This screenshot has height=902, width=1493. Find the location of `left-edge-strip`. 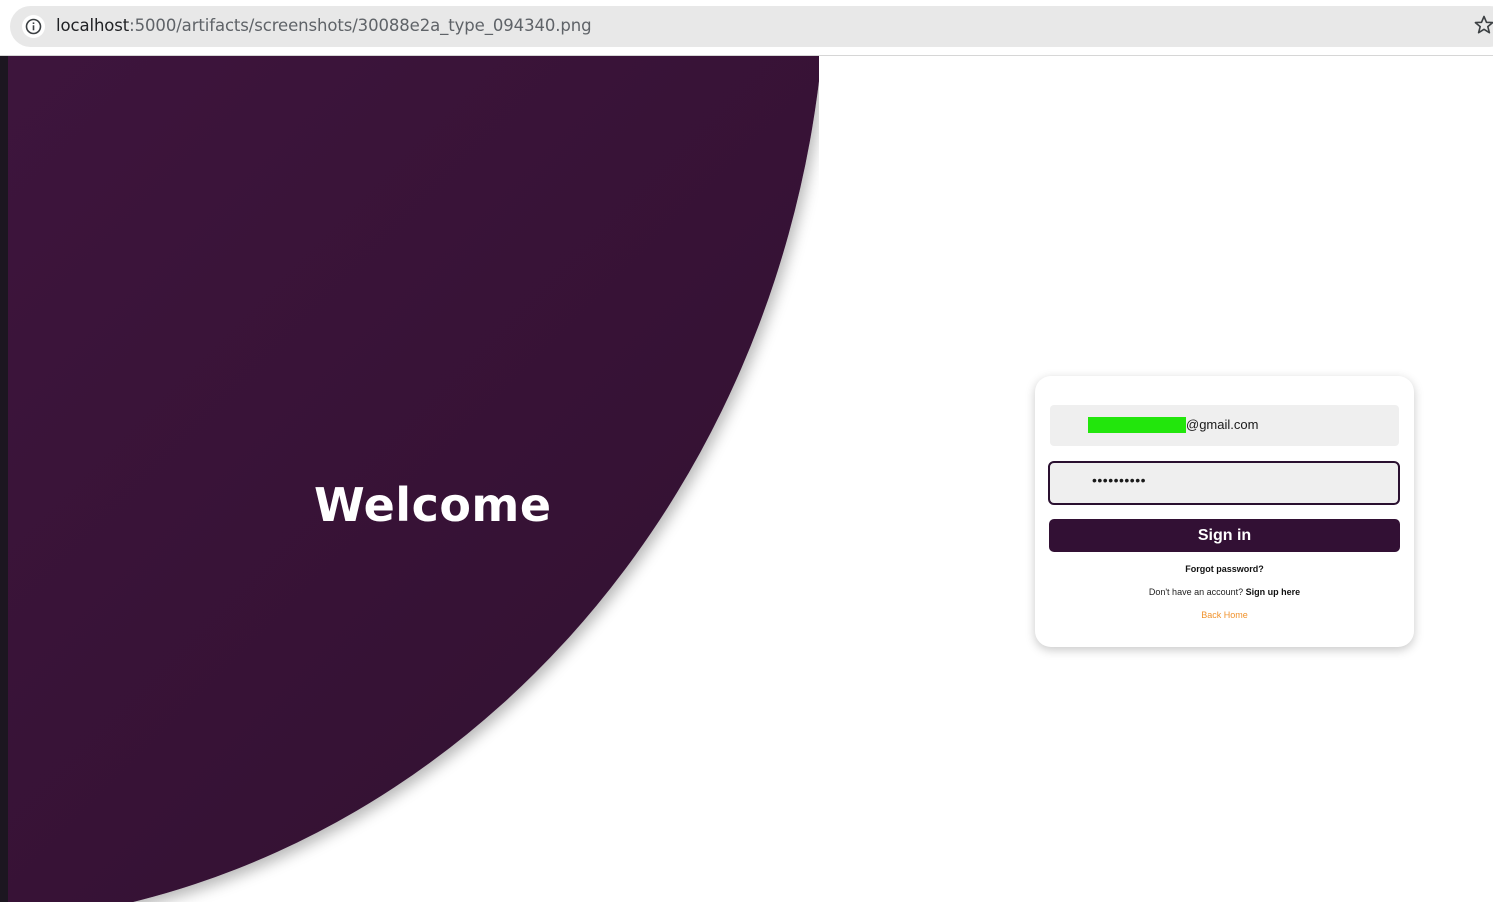

left-edge-strip is located at coordinates (4, 479).